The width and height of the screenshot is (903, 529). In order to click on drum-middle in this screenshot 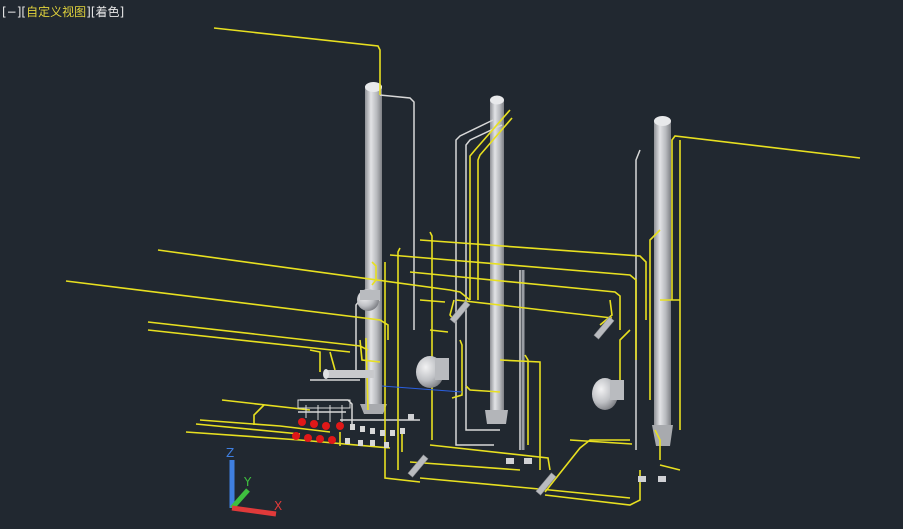, I will do `click(432, 372)`.